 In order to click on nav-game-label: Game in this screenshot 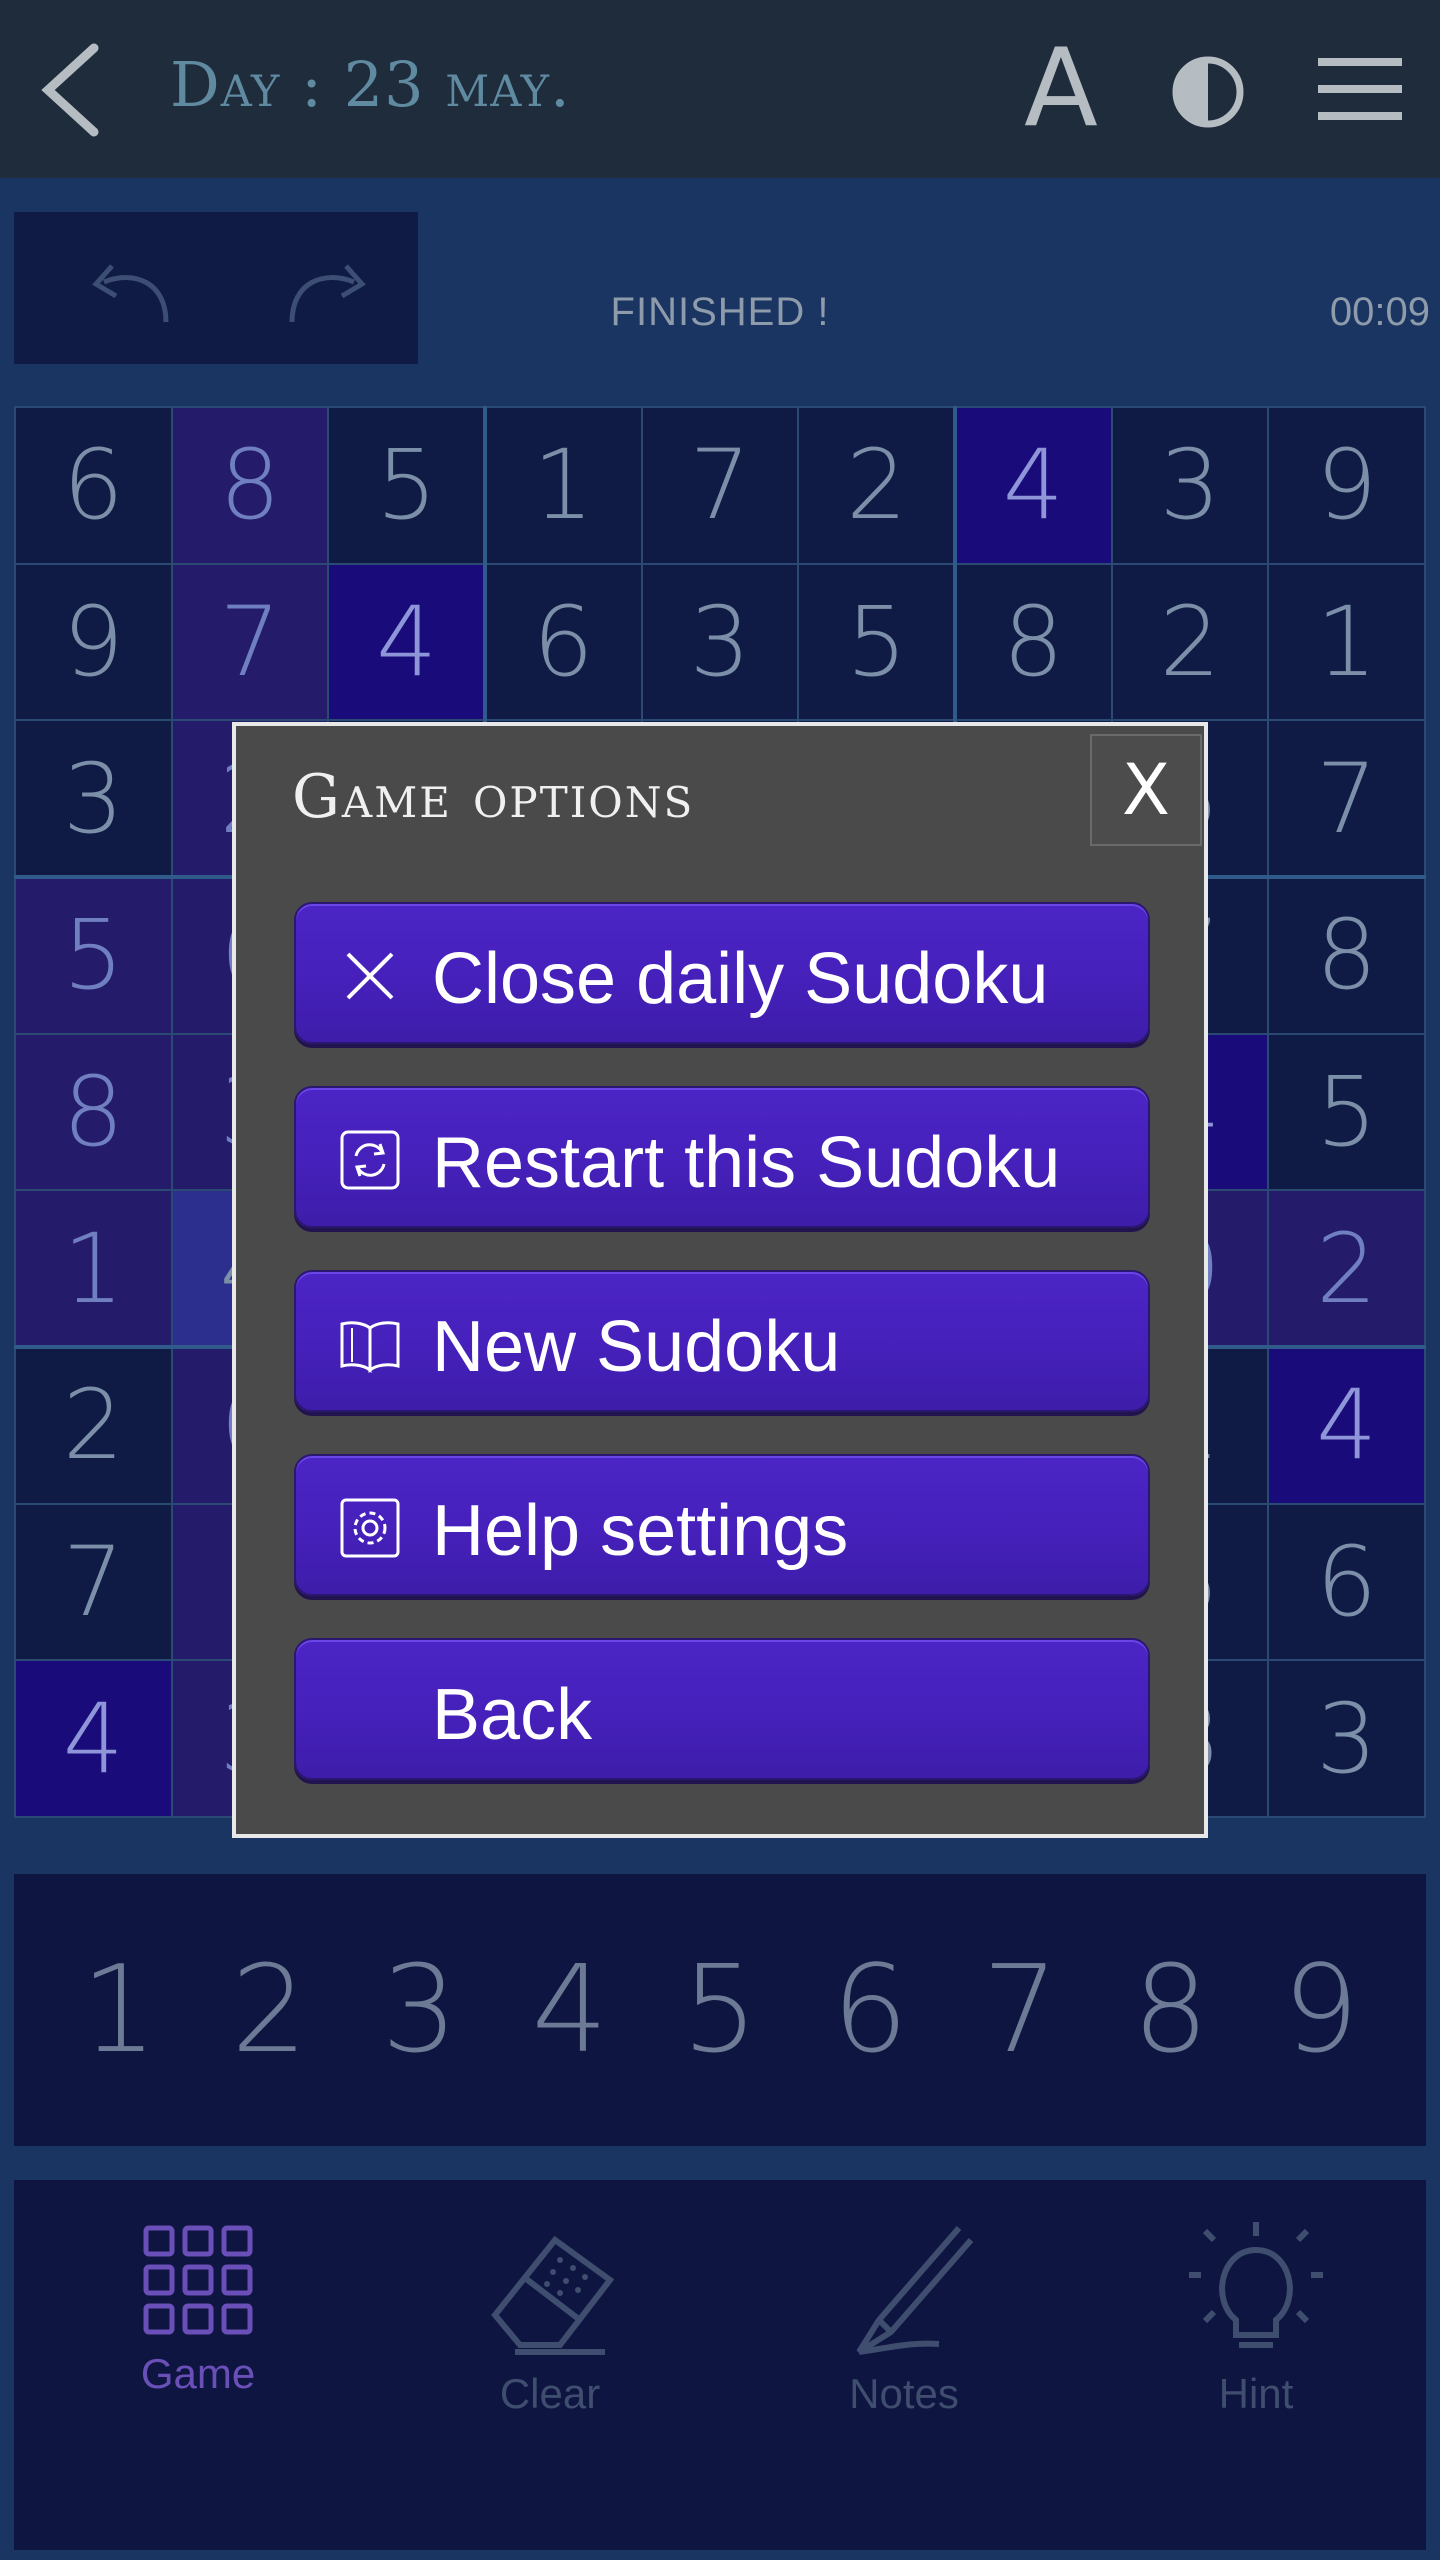, I will do `click(198, 2373)`.